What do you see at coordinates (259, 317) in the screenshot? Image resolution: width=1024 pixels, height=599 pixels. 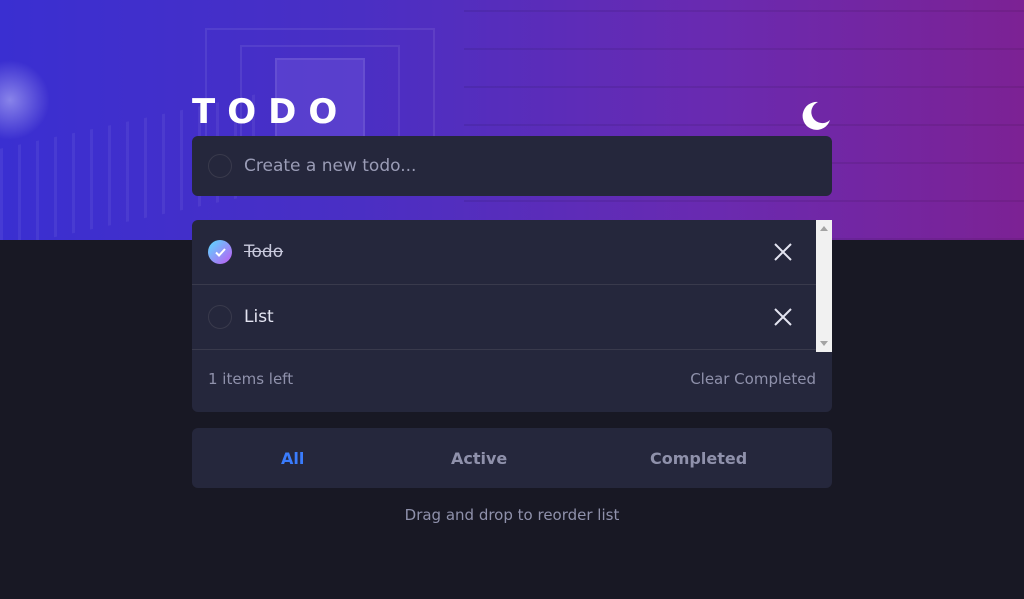 I see `todo-text: List` at bounding box center [259, 317].